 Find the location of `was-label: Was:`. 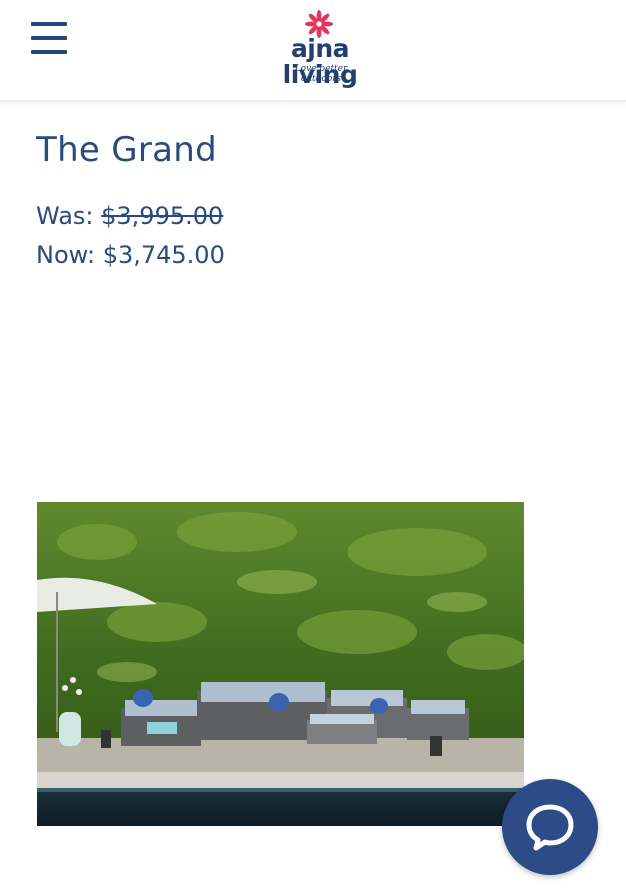

was-label: Was: is located at coordinates (65, 216).